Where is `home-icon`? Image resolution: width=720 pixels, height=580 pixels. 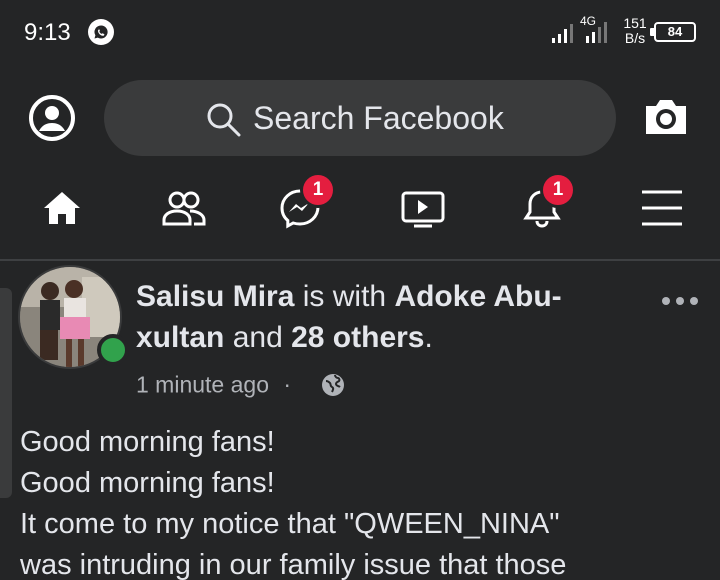
home-icon is located at coordinates (62, 208).